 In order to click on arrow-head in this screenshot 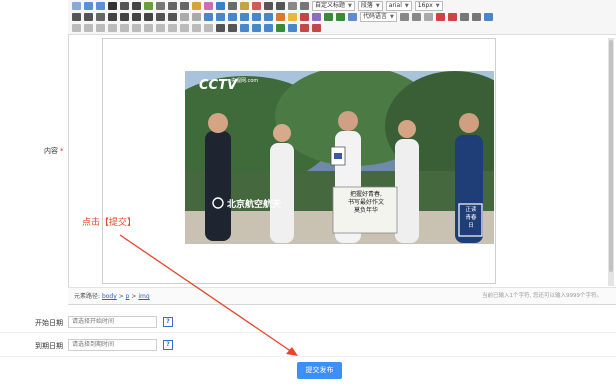, I will do `click(292, 351)`.